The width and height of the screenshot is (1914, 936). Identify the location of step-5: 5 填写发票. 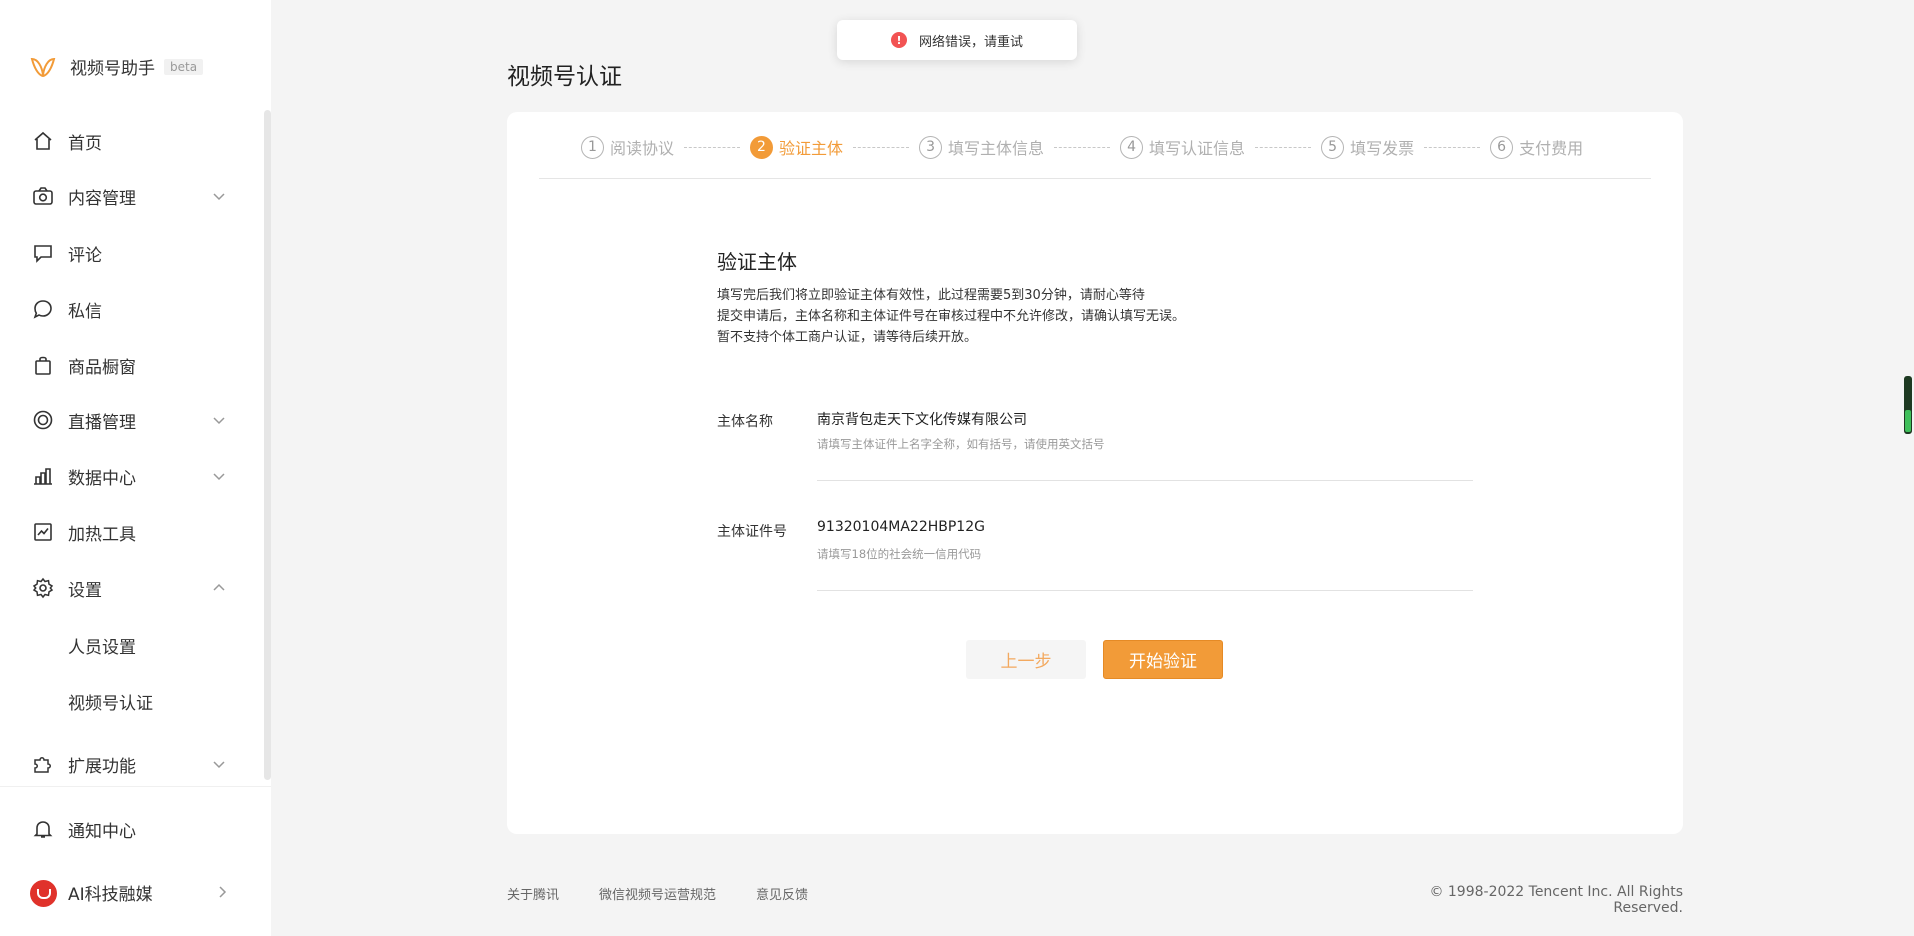
(1367, 147).